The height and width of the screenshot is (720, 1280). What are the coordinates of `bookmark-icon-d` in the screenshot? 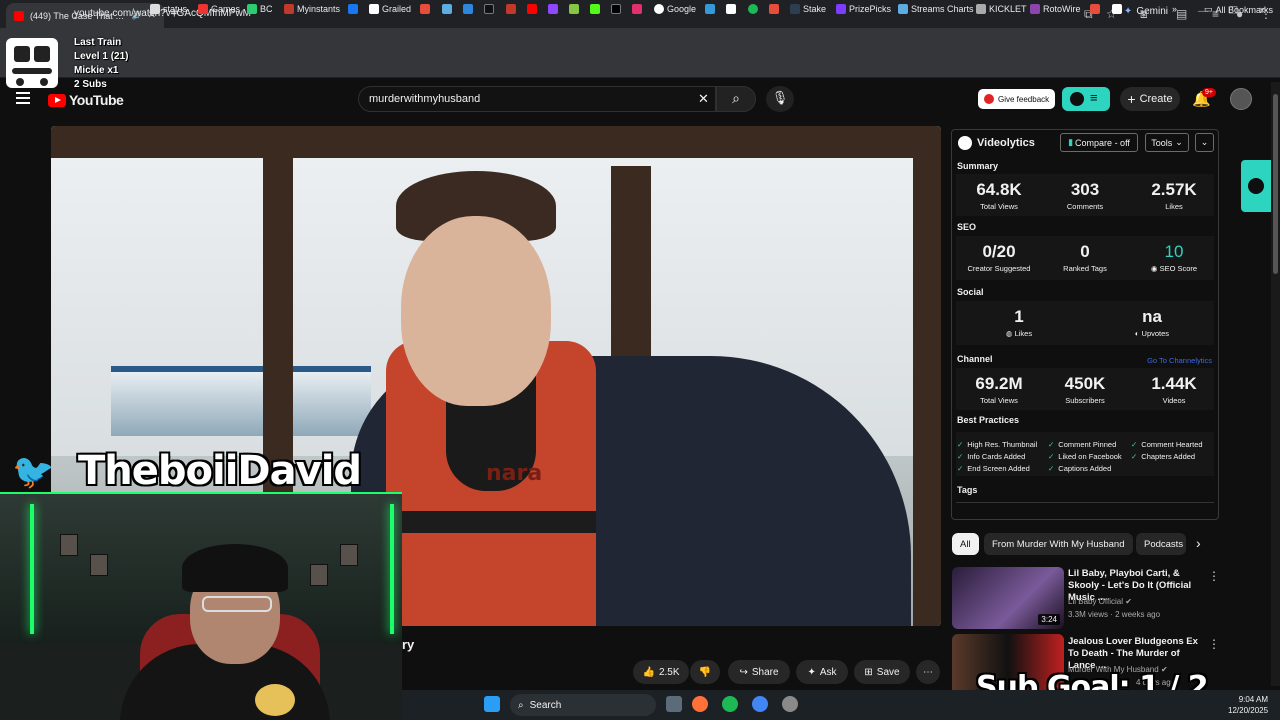 It's located at (489, 9).